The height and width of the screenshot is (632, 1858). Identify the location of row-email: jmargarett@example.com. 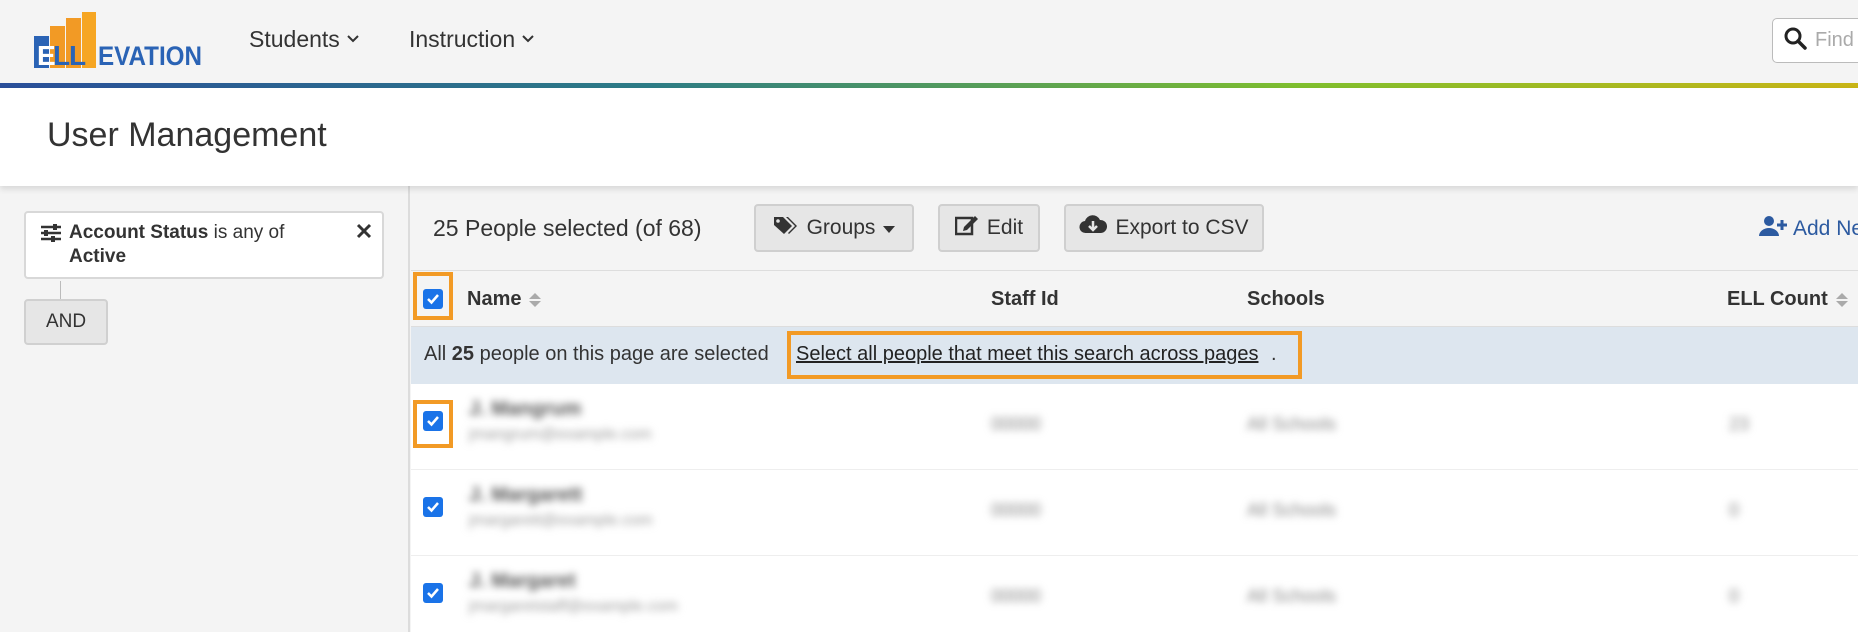
(561, 520).